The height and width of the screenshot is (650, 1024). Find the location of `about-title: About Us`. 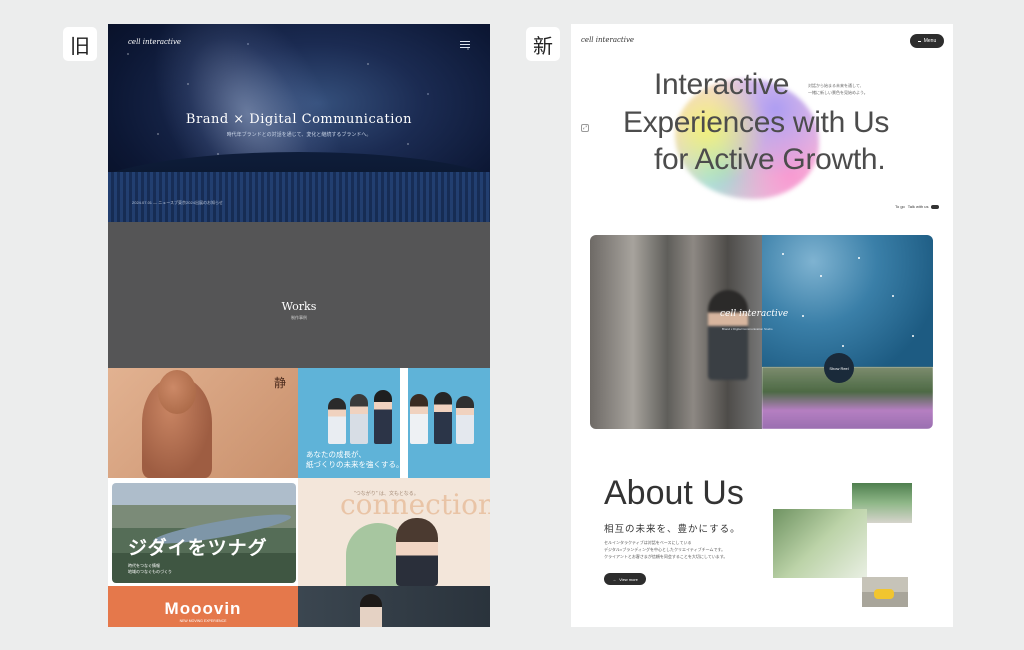

about-title: About Us is located at coordinates (674, 493).